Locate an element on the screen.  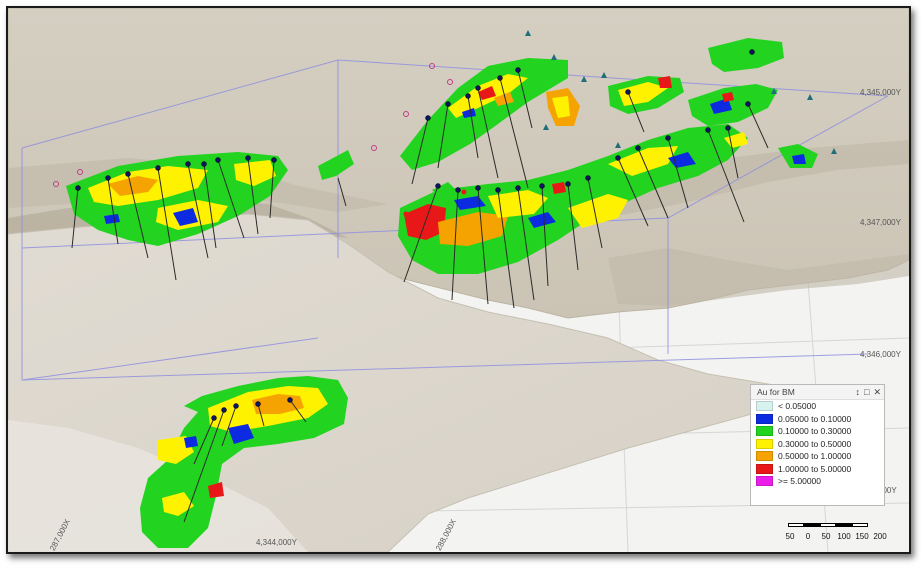
legend-title: Au for BM is located at coordinates (776, 392).